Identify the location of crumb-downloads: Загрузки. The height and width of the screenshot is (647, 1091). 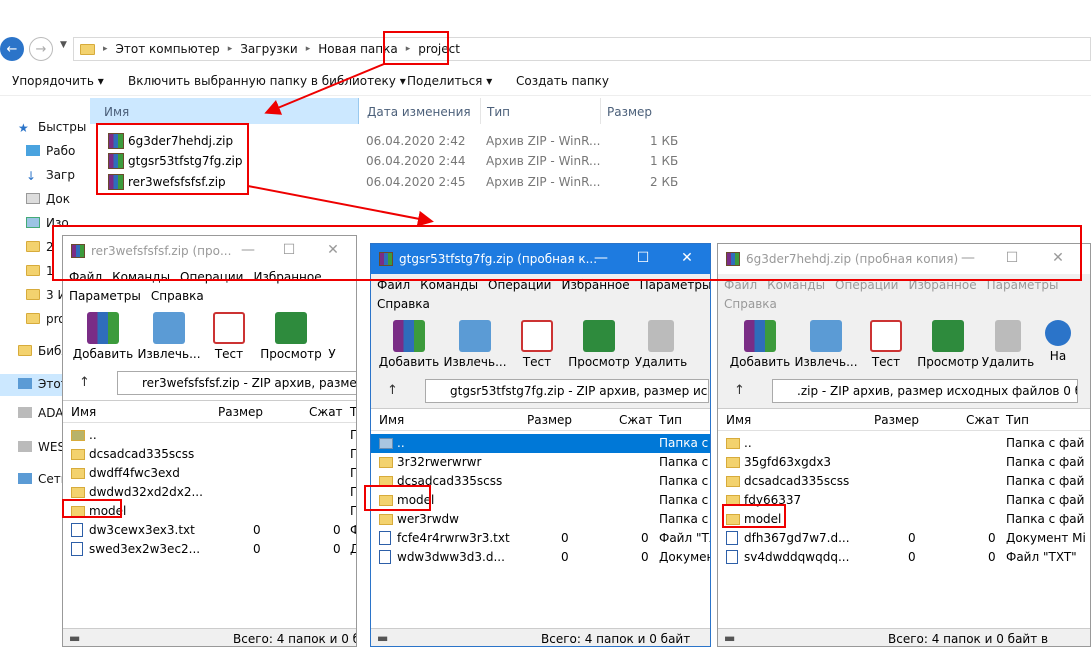
(269, 49).